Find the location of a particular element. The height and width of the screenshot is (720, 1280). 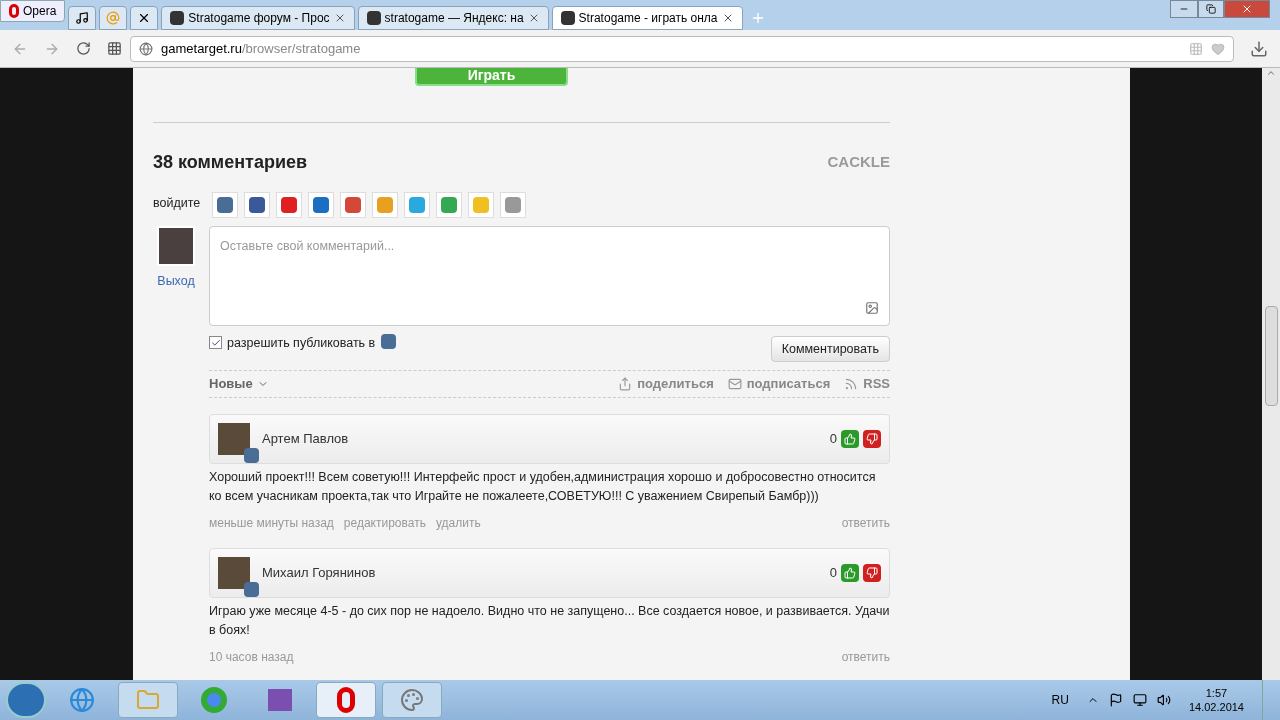

browser-tab: Stratogame форум - Прос is located at coordinates (258, 18).